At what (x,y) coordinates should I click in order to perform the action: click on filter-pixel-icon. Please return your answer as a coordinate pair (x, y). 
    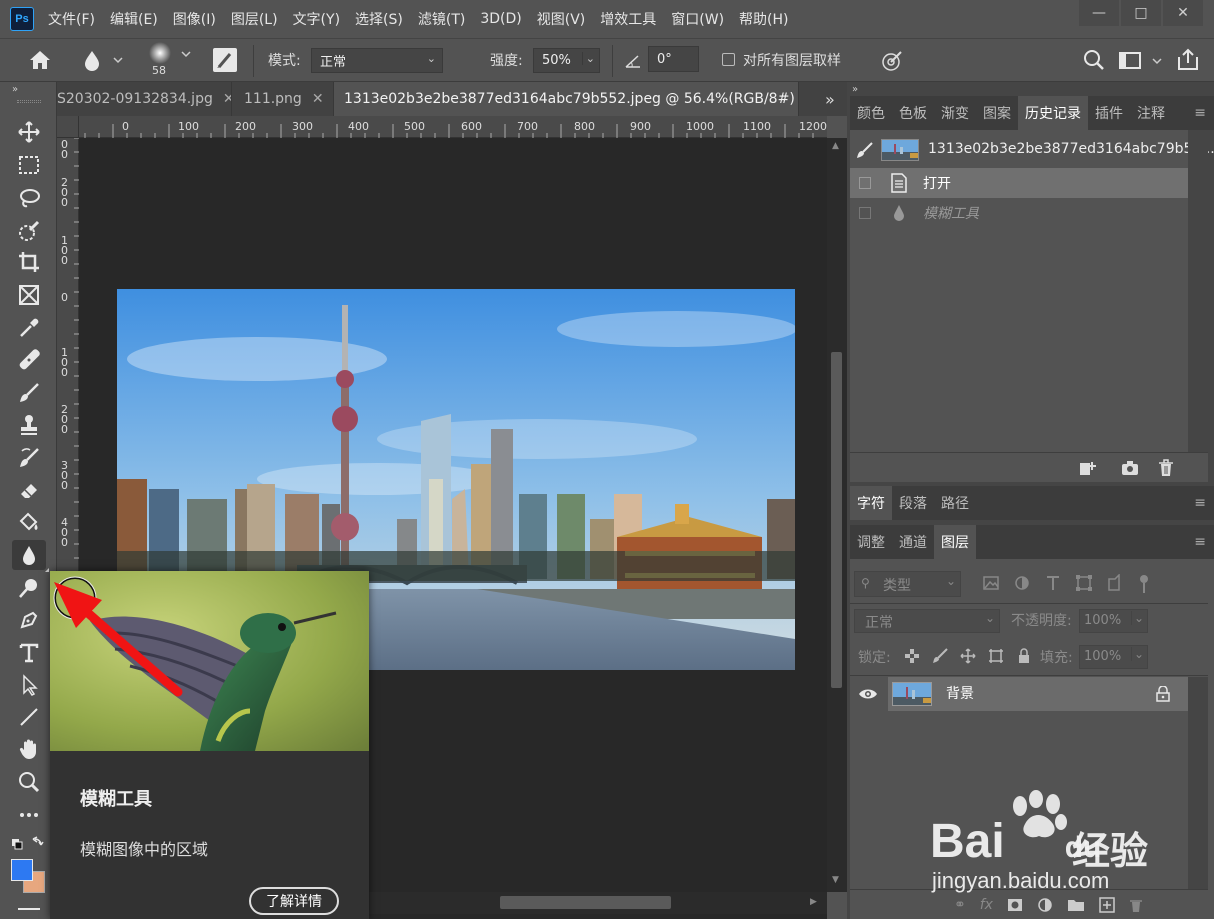
    Looking at the image, I should click on (991, 583).